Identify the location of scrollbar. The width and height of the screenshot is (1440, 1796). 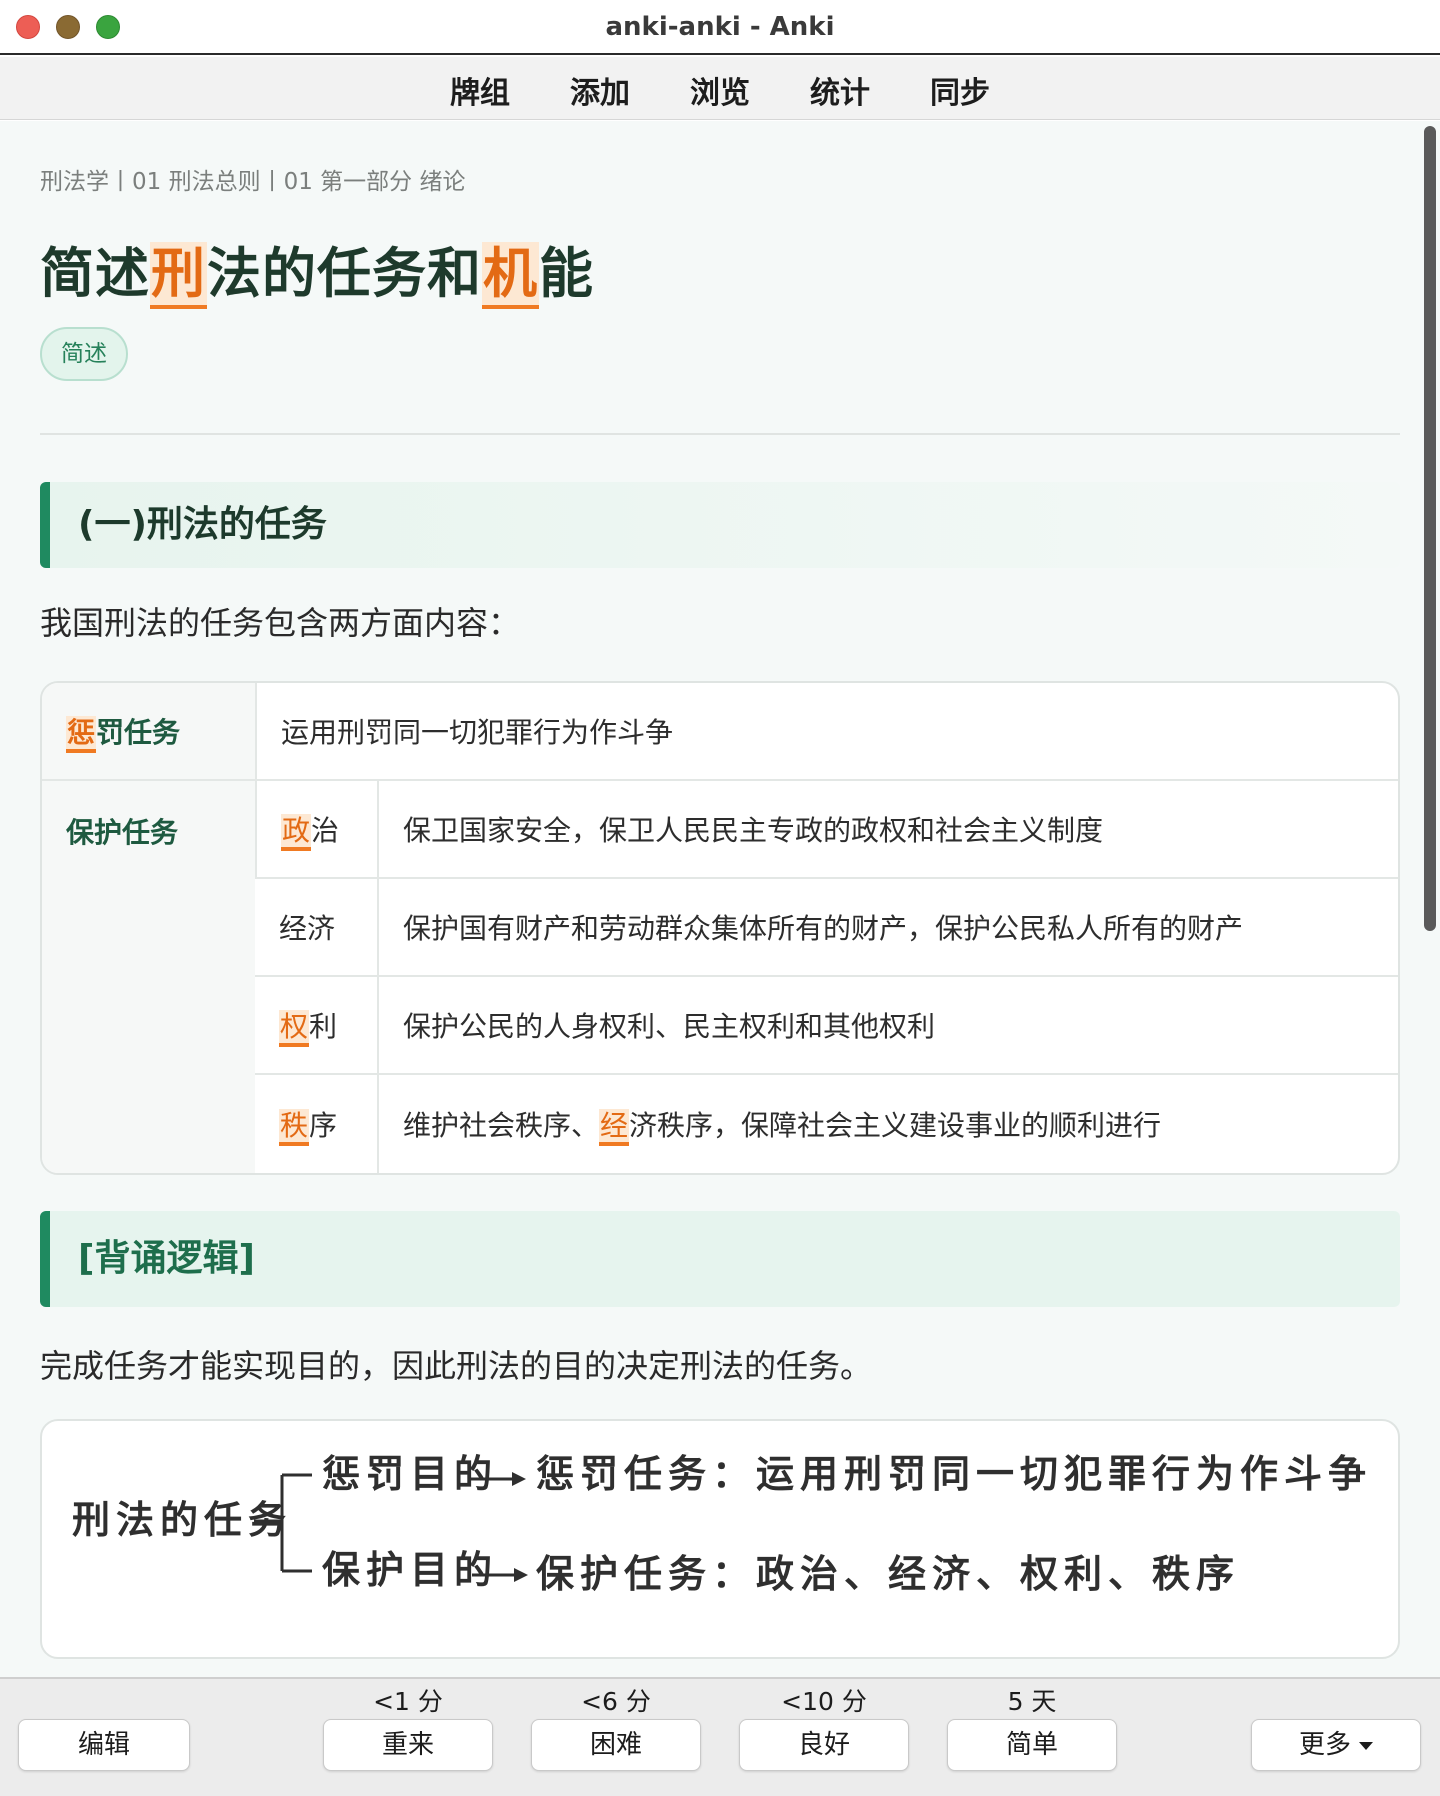
(1430, 899).